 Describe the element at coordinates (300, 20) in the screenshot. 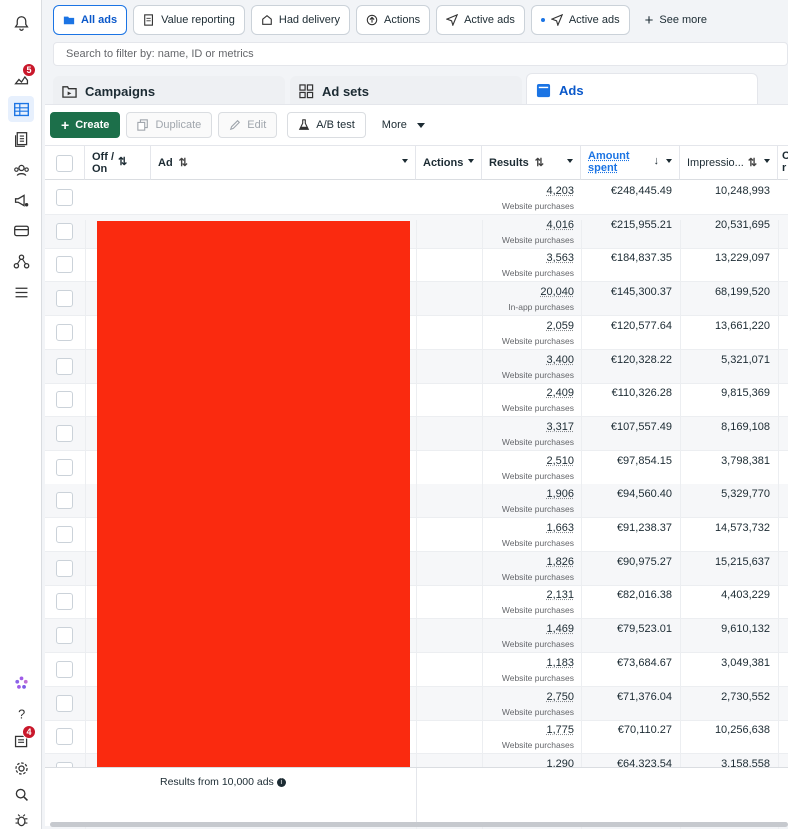

I see `filter-chip-had-delivery: Had delivery` at that location.